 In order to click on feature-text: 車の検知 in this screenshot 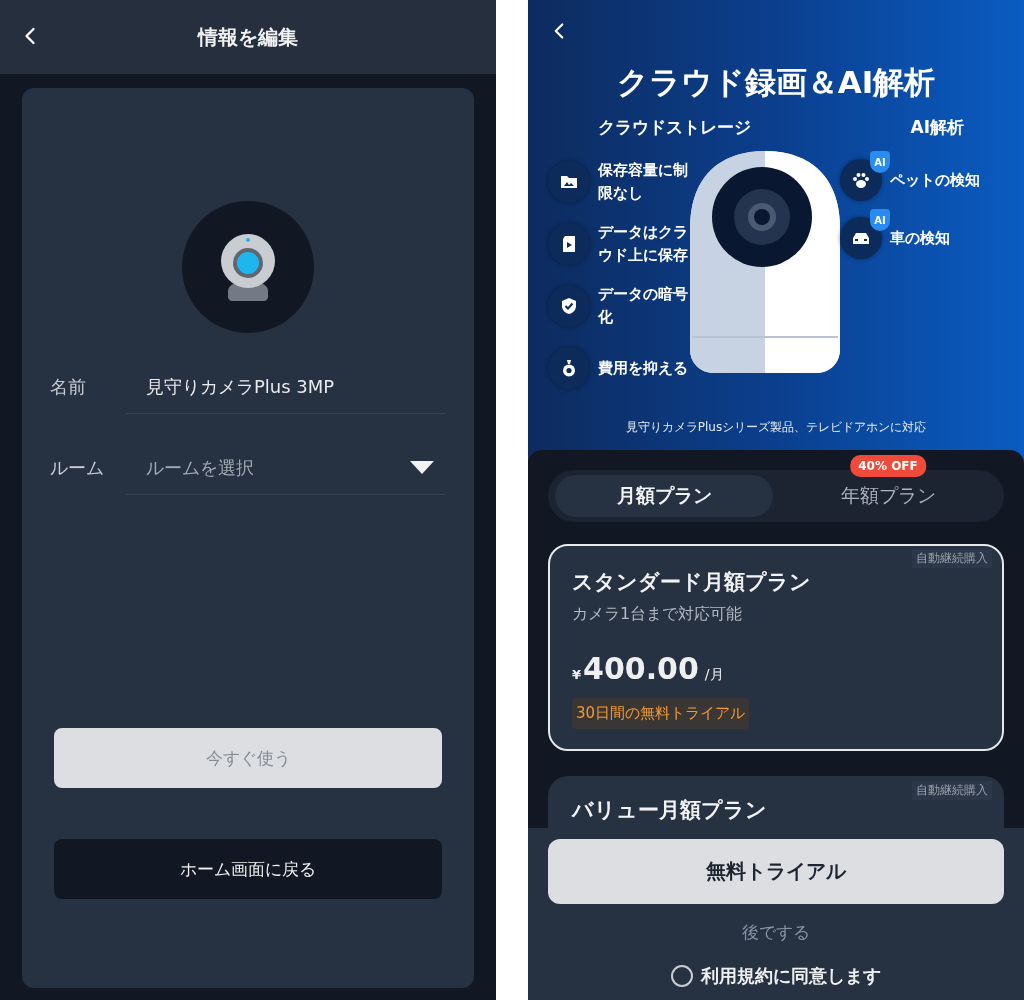, I will do `click(920, 238)`.